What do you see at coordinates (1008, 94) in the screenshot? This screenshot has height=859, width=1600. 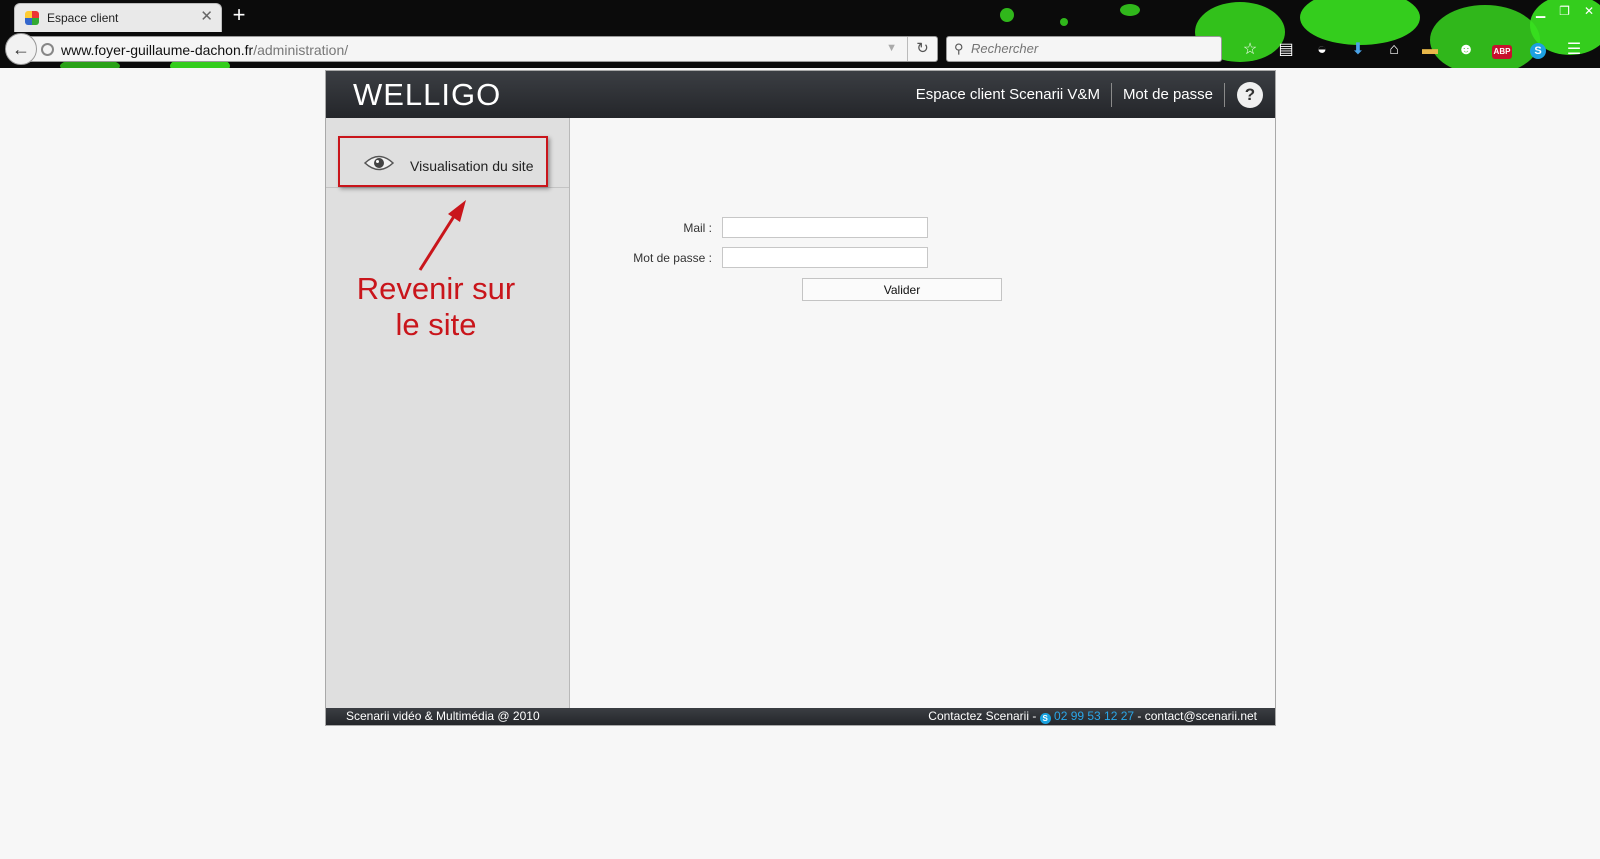 I see `nav-espace-client: Espace client Scenarii V&M` at bounding box center [1008, 94].